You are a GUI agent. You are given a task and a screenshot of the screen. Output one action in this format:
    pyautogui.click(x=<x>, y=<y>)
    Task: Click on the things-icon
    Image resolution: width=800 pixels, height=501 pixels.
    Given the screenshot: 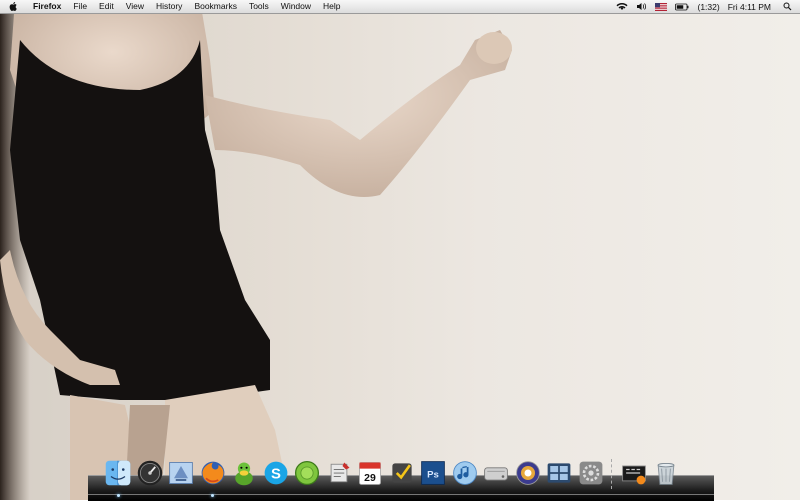 What is the action you would take?
    pyautogui.click(x=402, y=473)
    